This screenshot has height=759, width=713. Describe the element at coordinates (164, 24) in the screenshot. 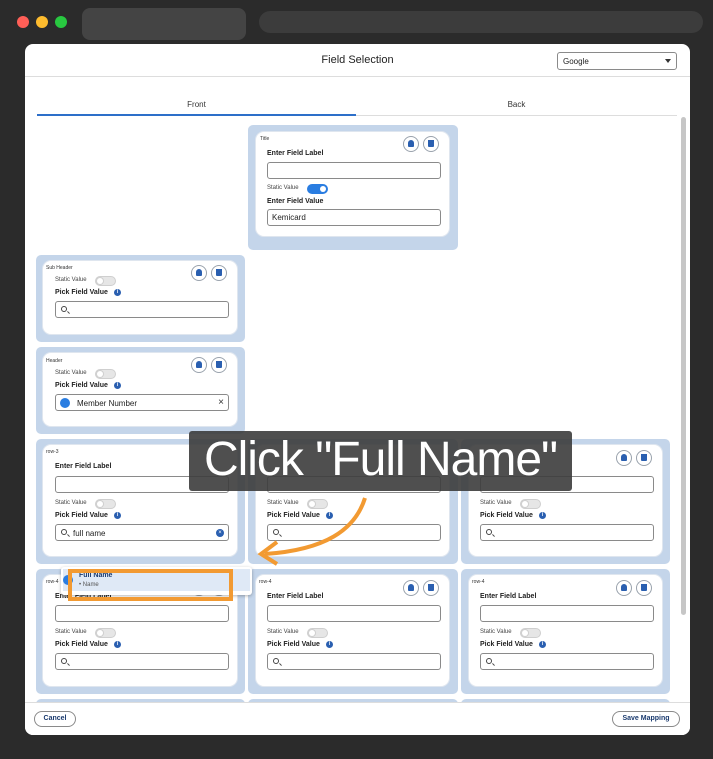

I see `browser-tab` at that location.